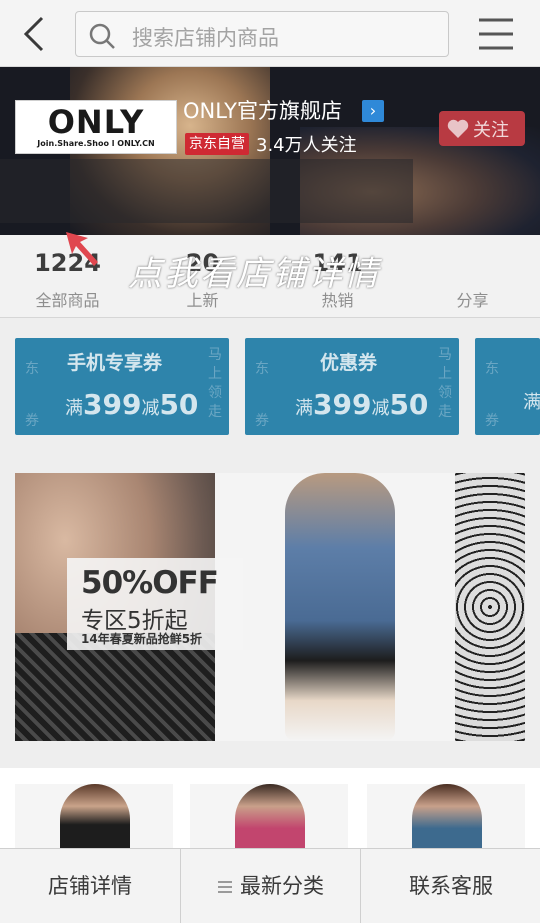 The height and width of the screenshot is (923, 540). I want to click on coupon-discount: 东 券 优惠券 满399减50 马上领走, so click(352, 386).